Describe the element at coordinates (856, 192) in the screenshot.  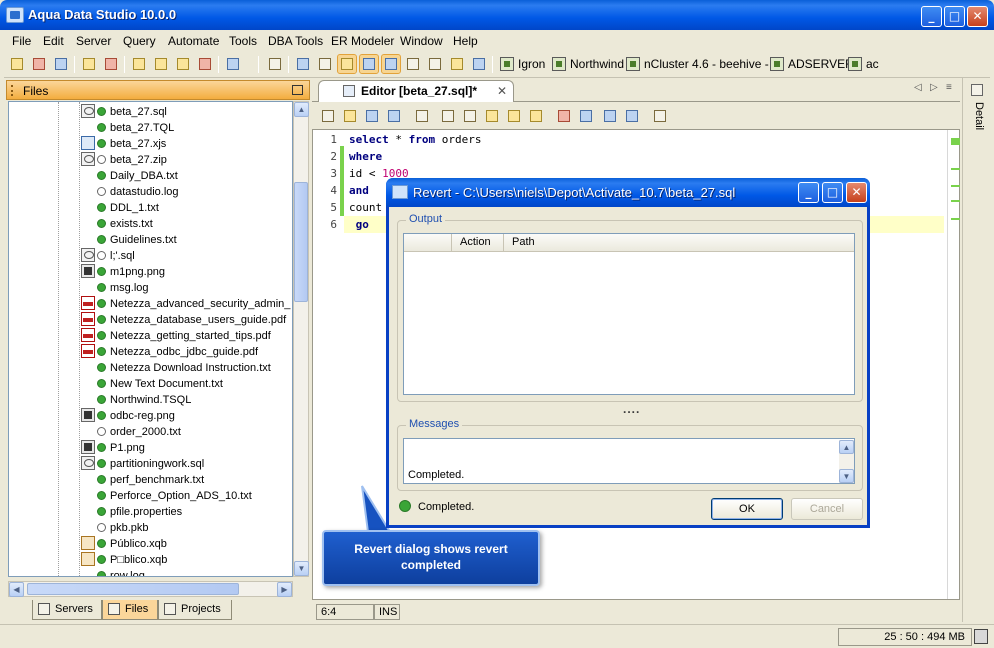
I see `dialog-close-button: ✕` at that location.